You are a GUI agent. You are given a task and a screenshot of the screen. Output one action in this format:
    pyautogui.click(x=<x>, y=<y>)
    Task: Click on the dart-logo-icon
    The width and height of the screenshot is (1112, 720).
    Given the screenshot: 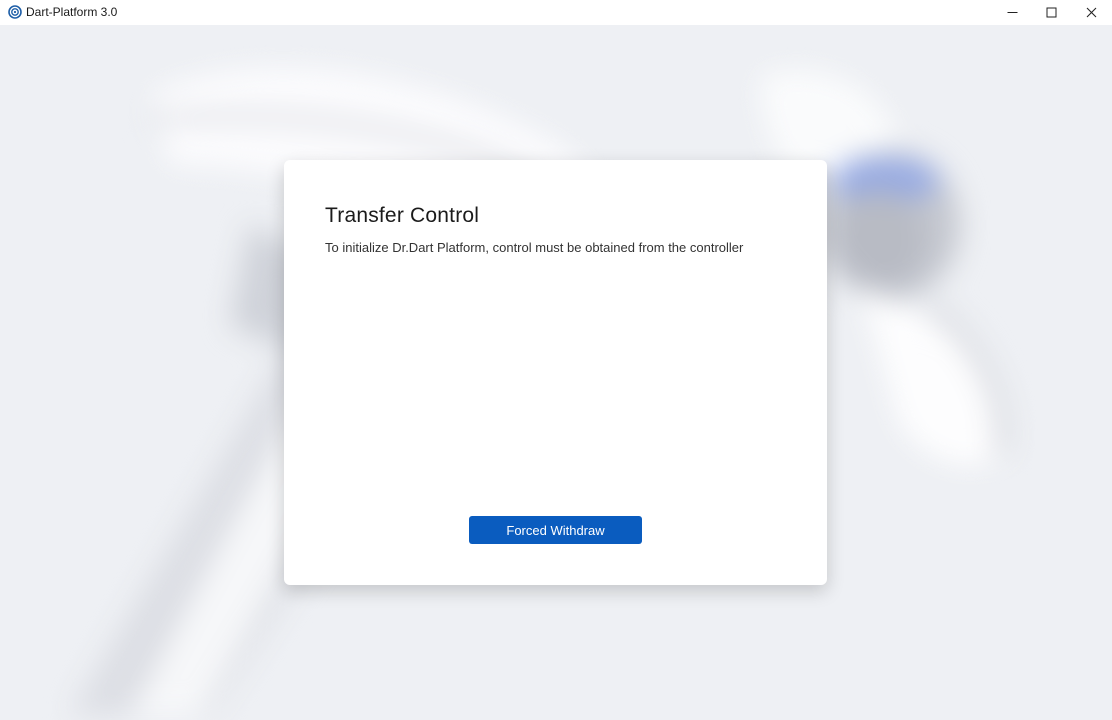 What is the action you would take?
    pyautogui.click(x=15, y=12)
    